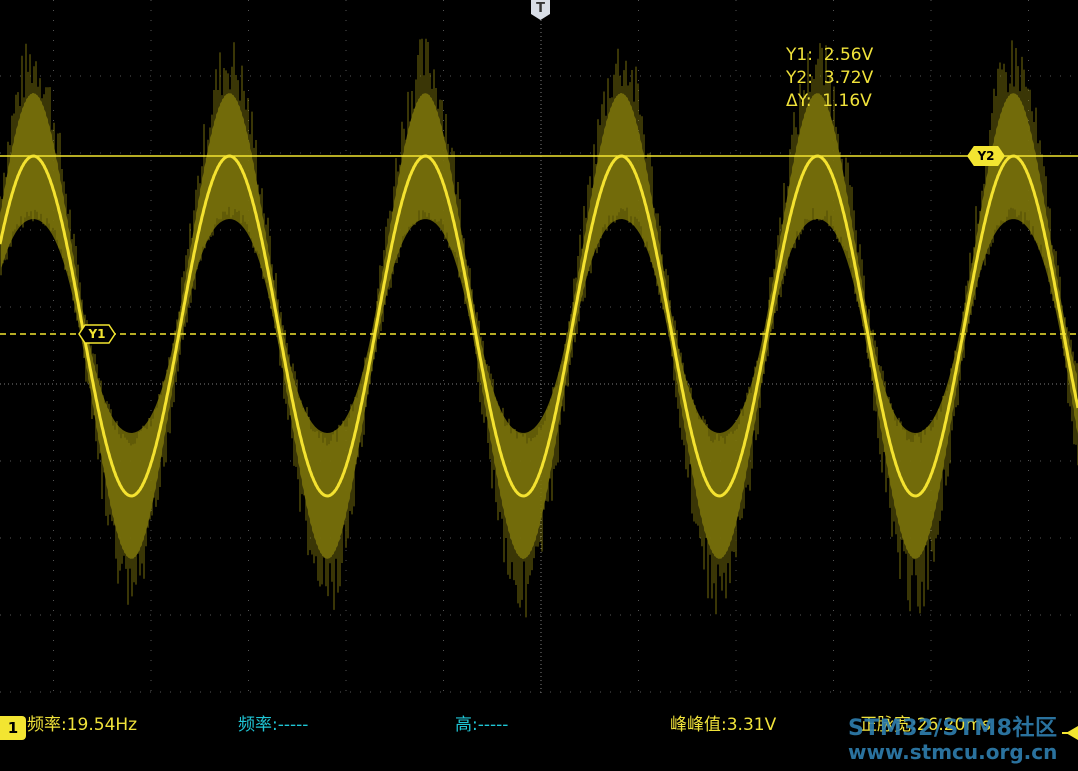 This screenshot has width=1078, height=771. What do you see at coordinates (723, 722) in the screenshot?
I see `measurement-peak-to-peak: 峰峰值:3.31V` at bounding box center [723, 722].